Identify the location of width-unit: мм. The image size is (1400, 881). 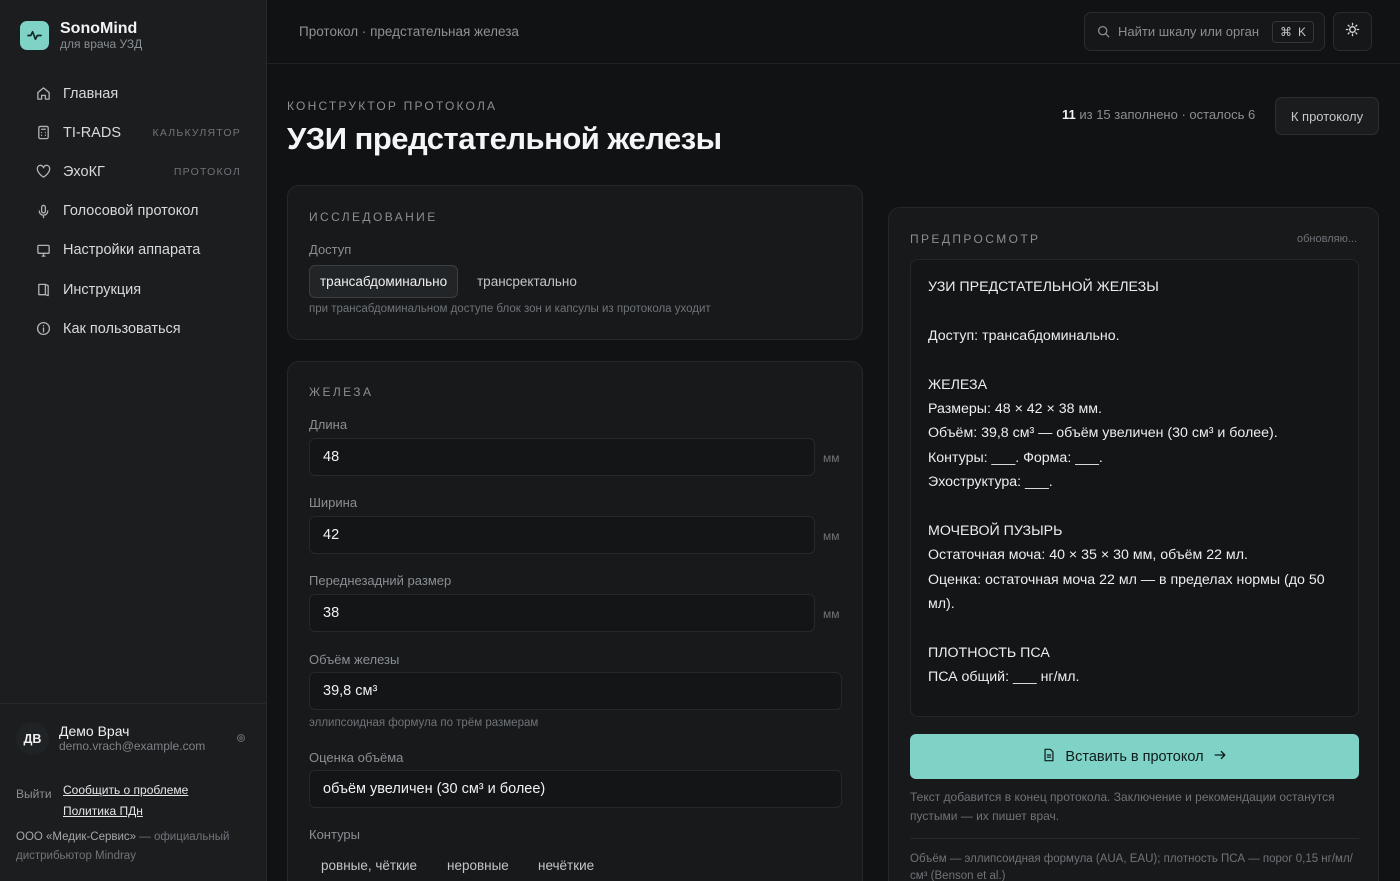
(831, 536).